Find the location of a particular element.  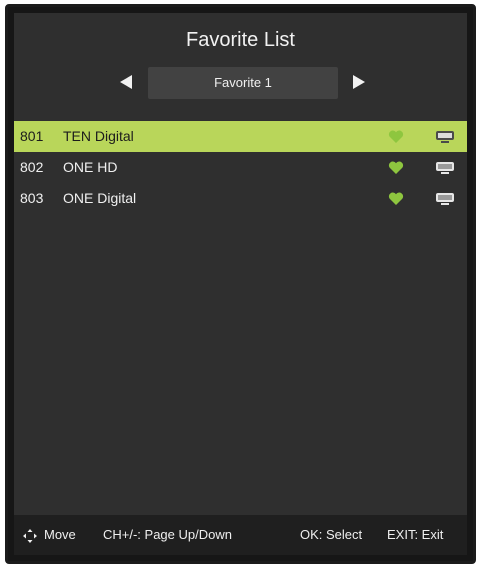

channel-name: ONE Digital is located at coordinates (100, 198).